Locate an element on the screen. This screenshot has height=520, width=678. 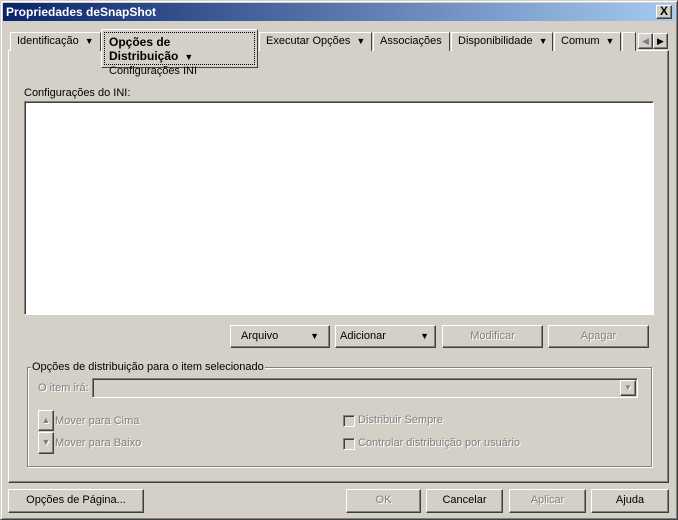
tab-partial is located at coordinates (629, 41).